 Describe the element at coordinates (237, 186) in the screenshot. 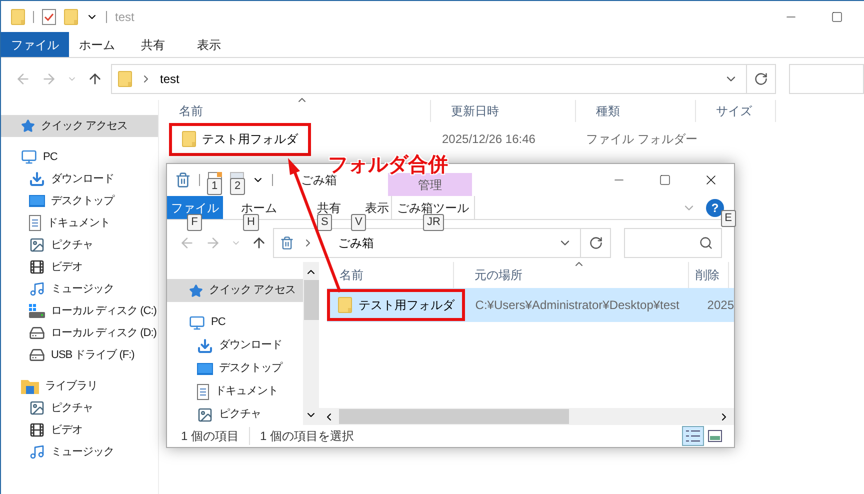

I see `keytip-tooltip: 2` at that location.